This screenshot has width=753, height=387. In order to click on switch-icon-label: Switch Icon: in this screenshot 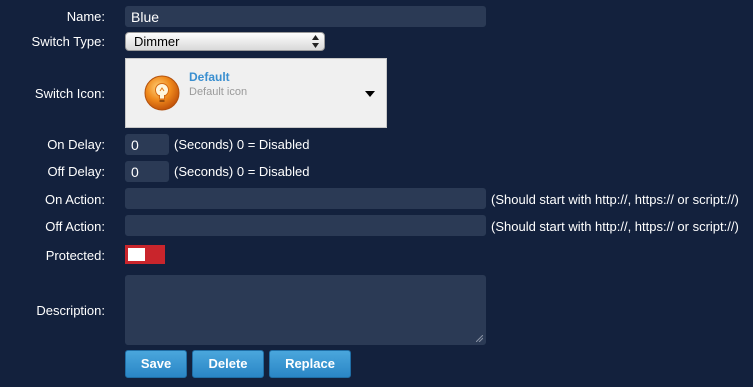, I will do `click(69, 93)`.